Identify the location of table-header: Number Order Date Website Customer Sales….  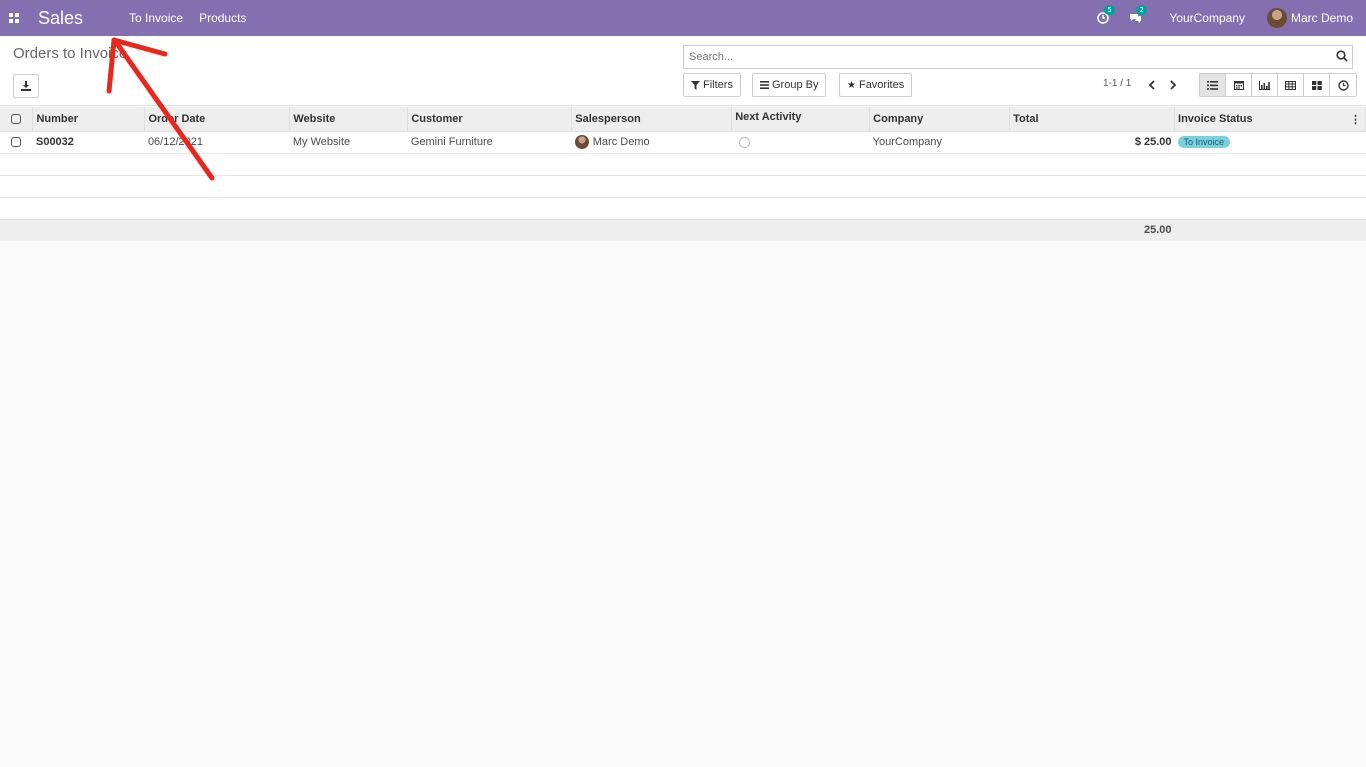
(683, 119).